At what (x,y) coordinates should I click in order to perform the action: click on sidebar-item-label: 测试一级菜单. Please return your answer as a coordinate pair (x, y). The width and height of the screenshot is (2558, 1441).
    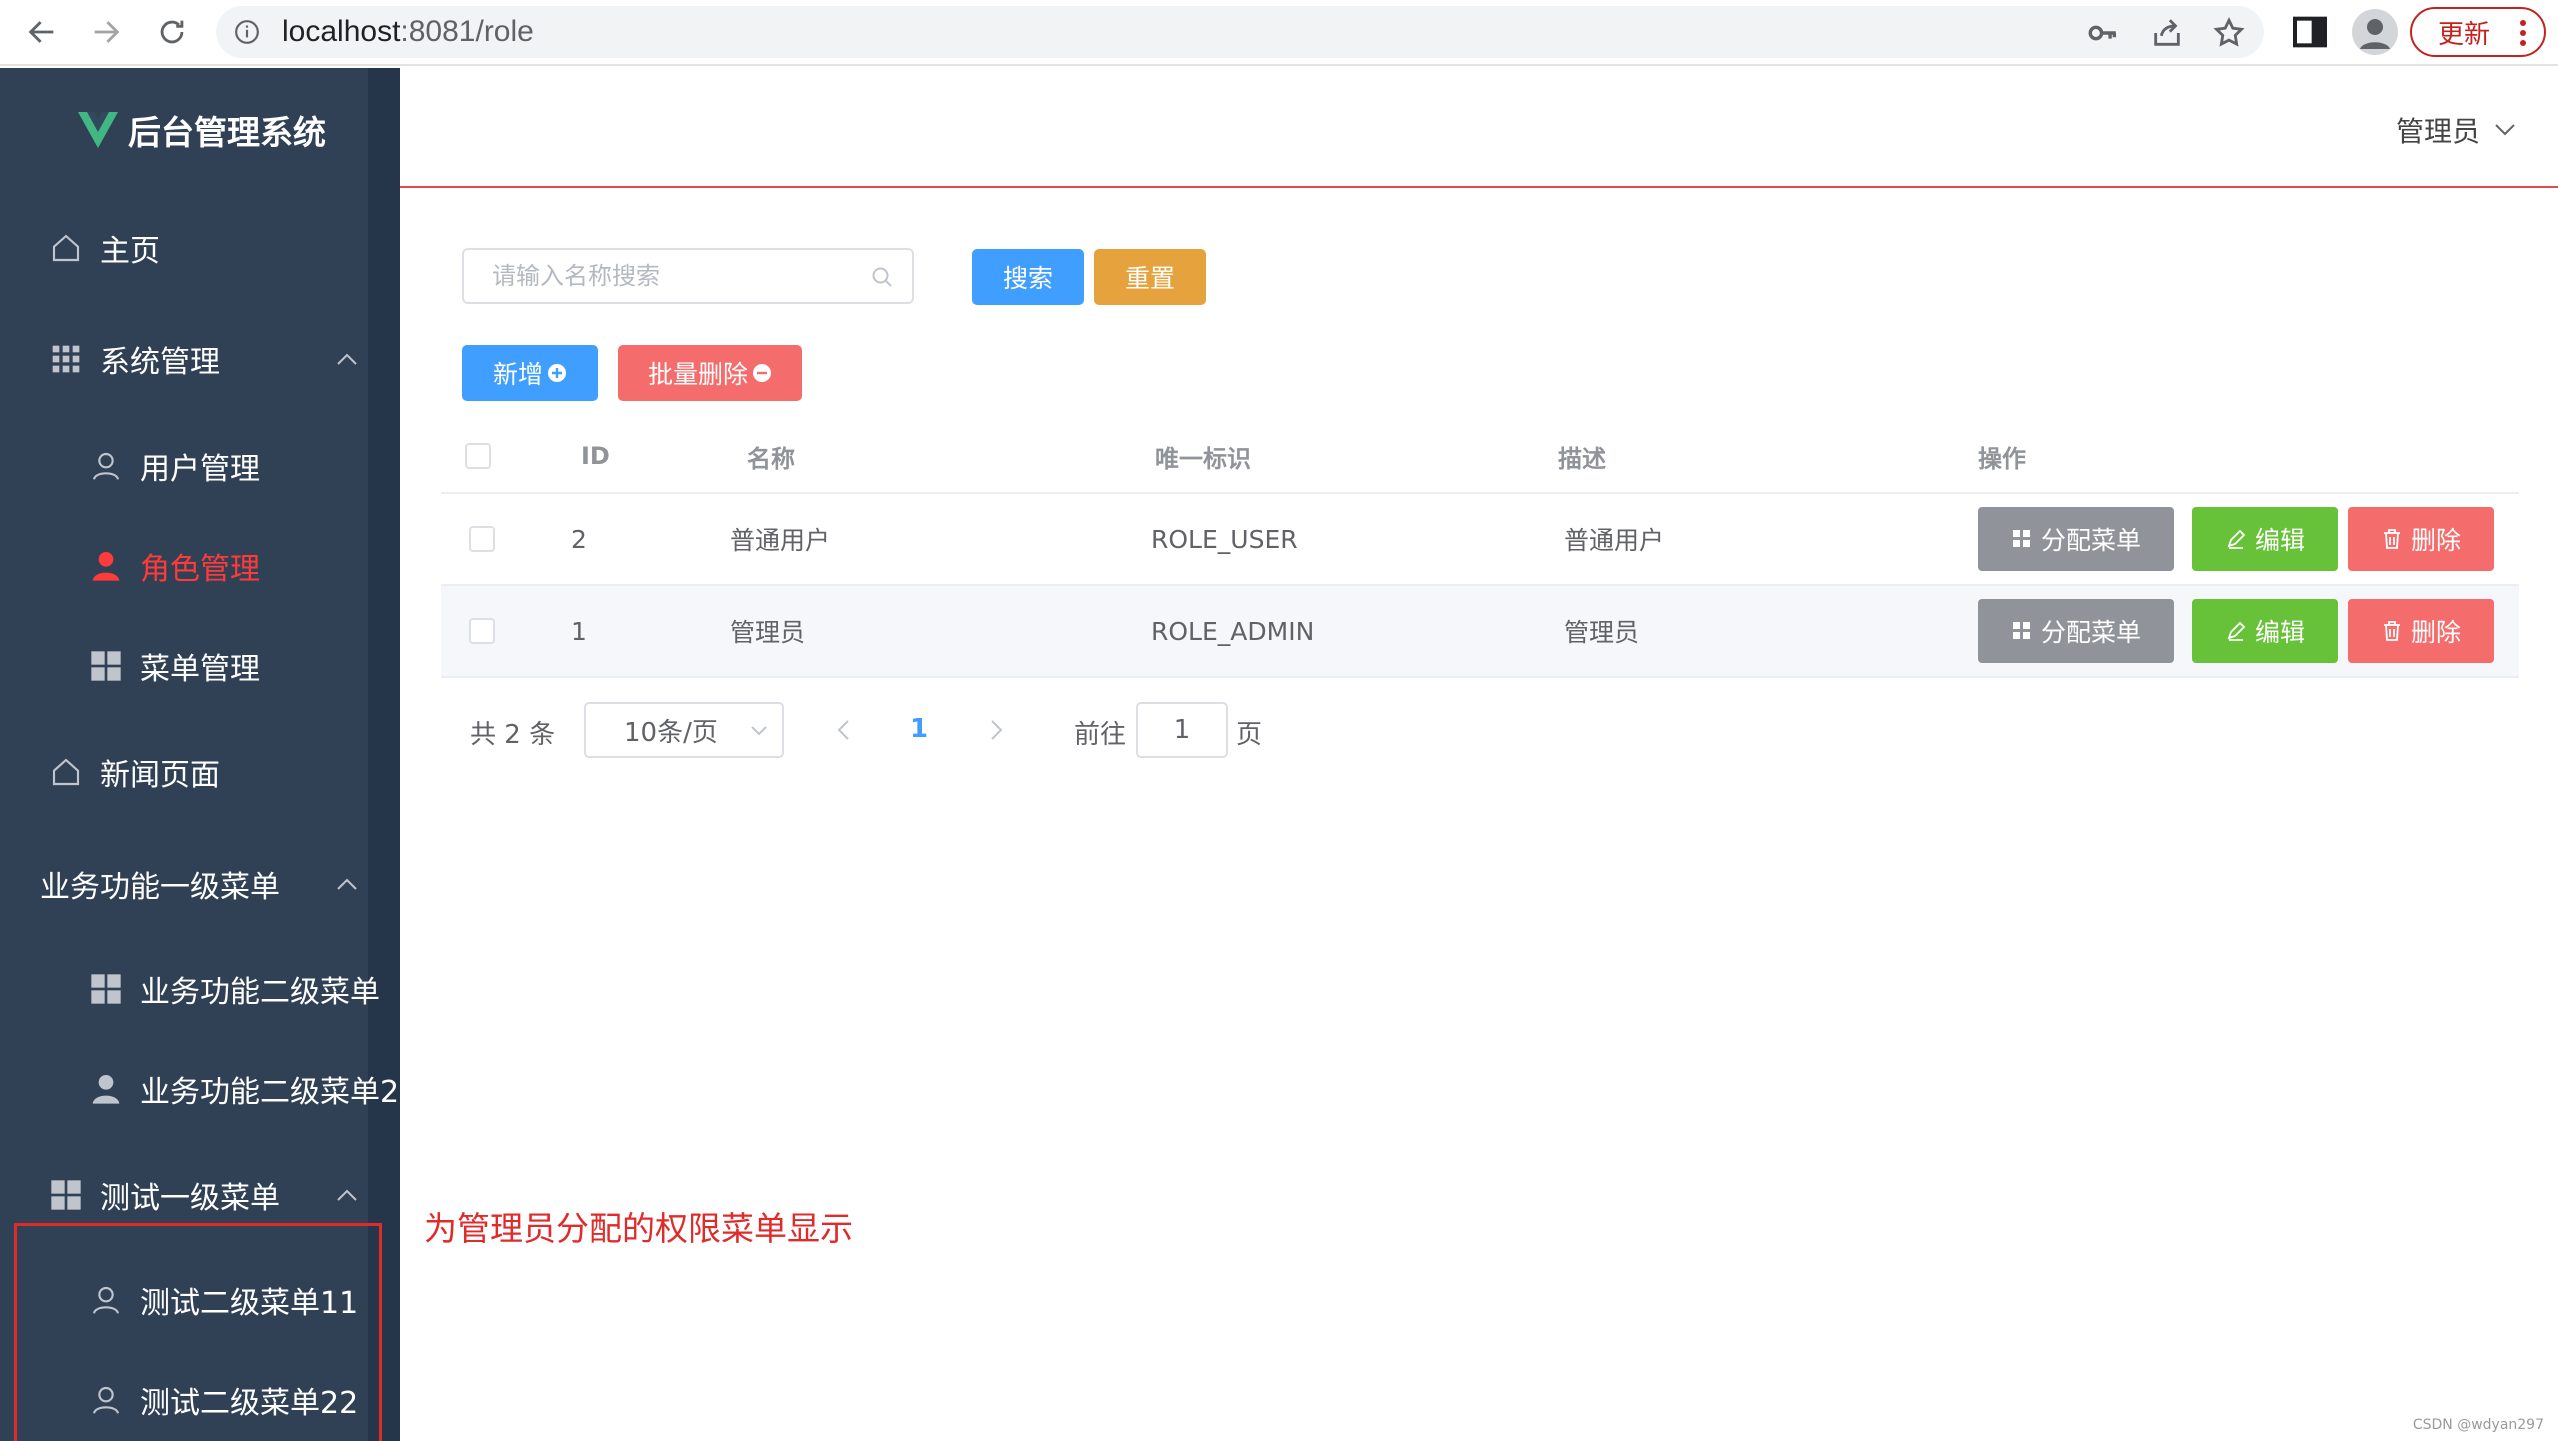
    Looking at the image, I should click on (190, 1198).